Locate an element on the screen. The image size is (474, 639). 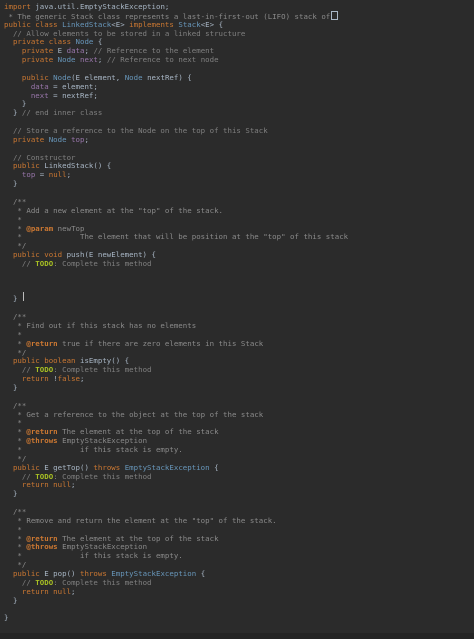
code-token: // Reference to the element is located at coordinates (154, 51).